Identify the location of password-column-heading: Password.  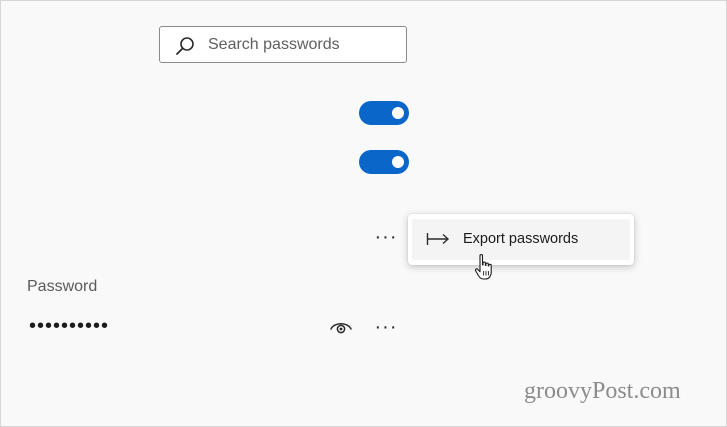
(62, 286).